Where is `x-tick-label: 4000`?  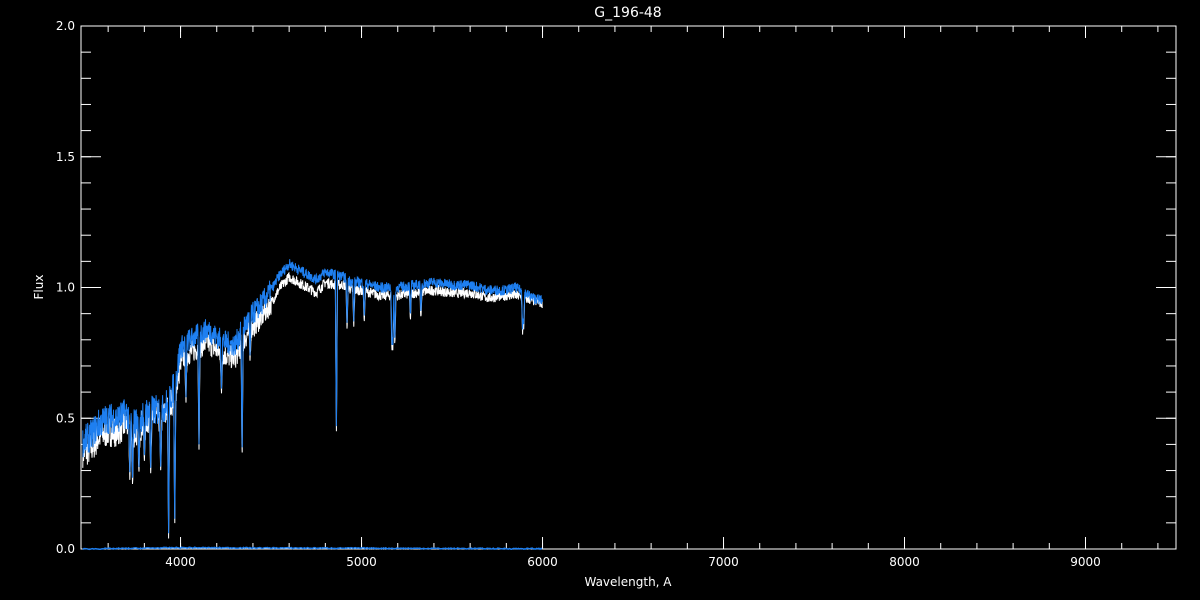 x-tick-label: 4000 is located at coordinates (180, 562).